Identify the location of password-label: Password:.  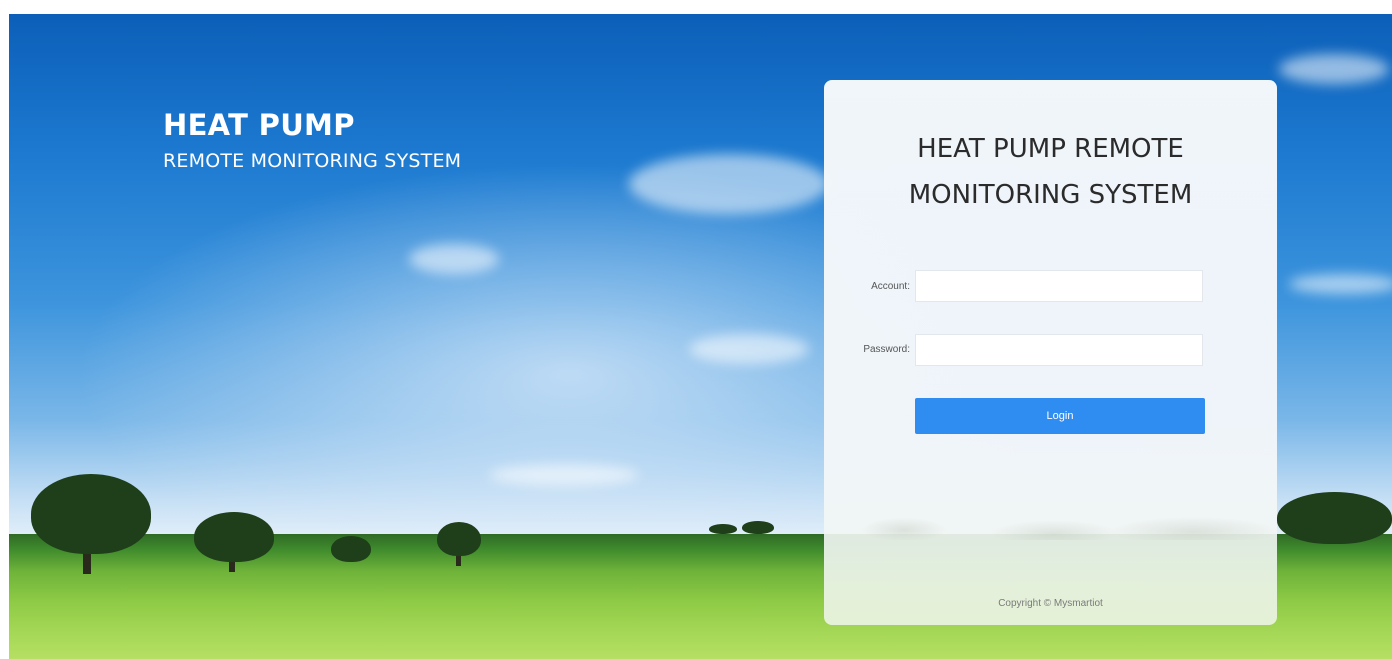
(886, 349).